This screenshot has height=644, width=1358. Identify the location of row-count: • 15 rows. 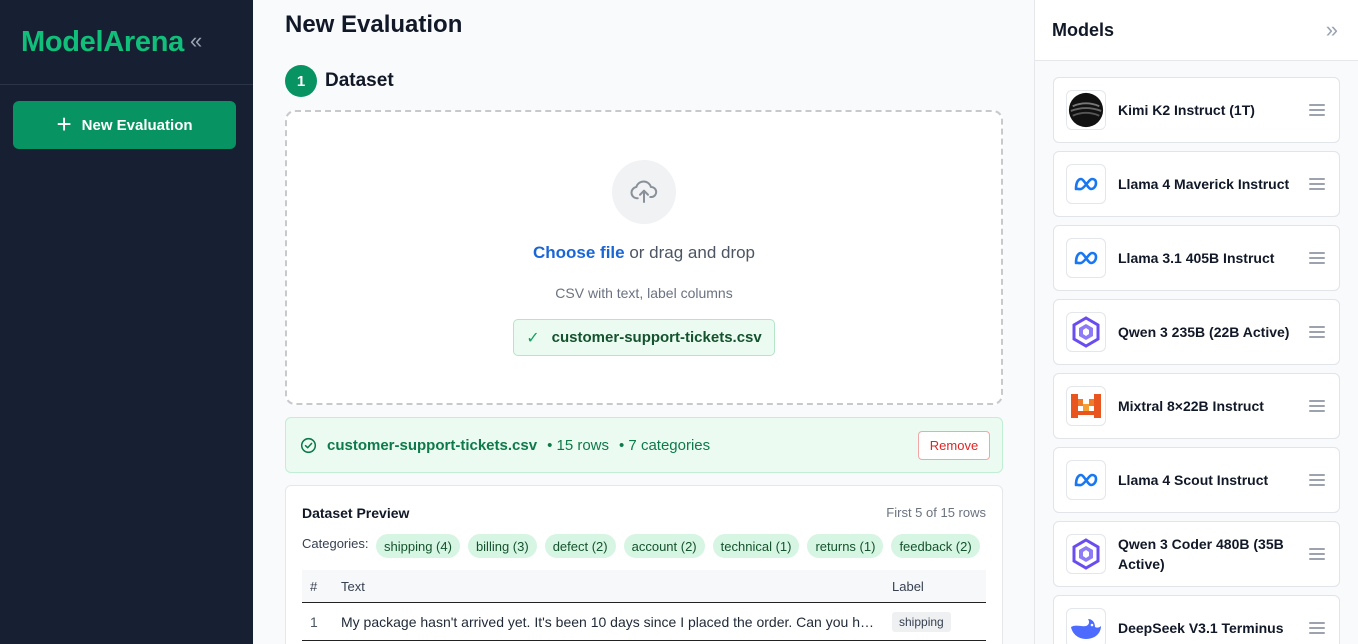
(578, 445).